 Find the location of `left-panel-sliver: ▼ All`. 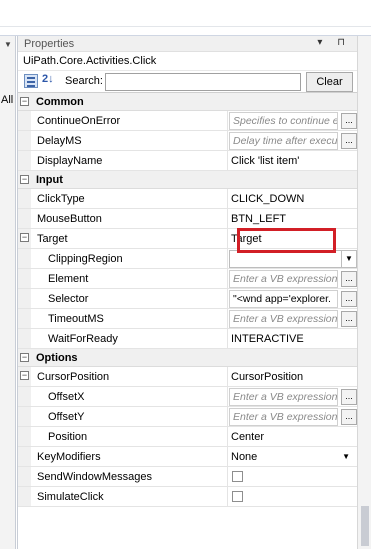

left-panel-sliver: ▼ All is located at coordinates (8, 292).